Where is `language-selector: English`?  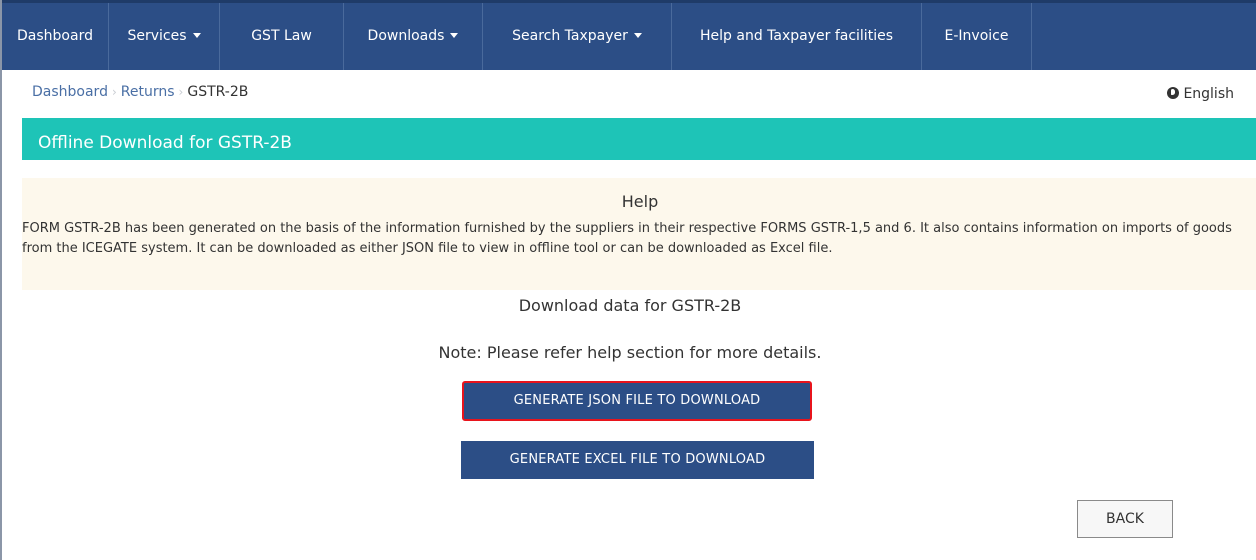
language-selector: English is located at coordinates (1200, 94).